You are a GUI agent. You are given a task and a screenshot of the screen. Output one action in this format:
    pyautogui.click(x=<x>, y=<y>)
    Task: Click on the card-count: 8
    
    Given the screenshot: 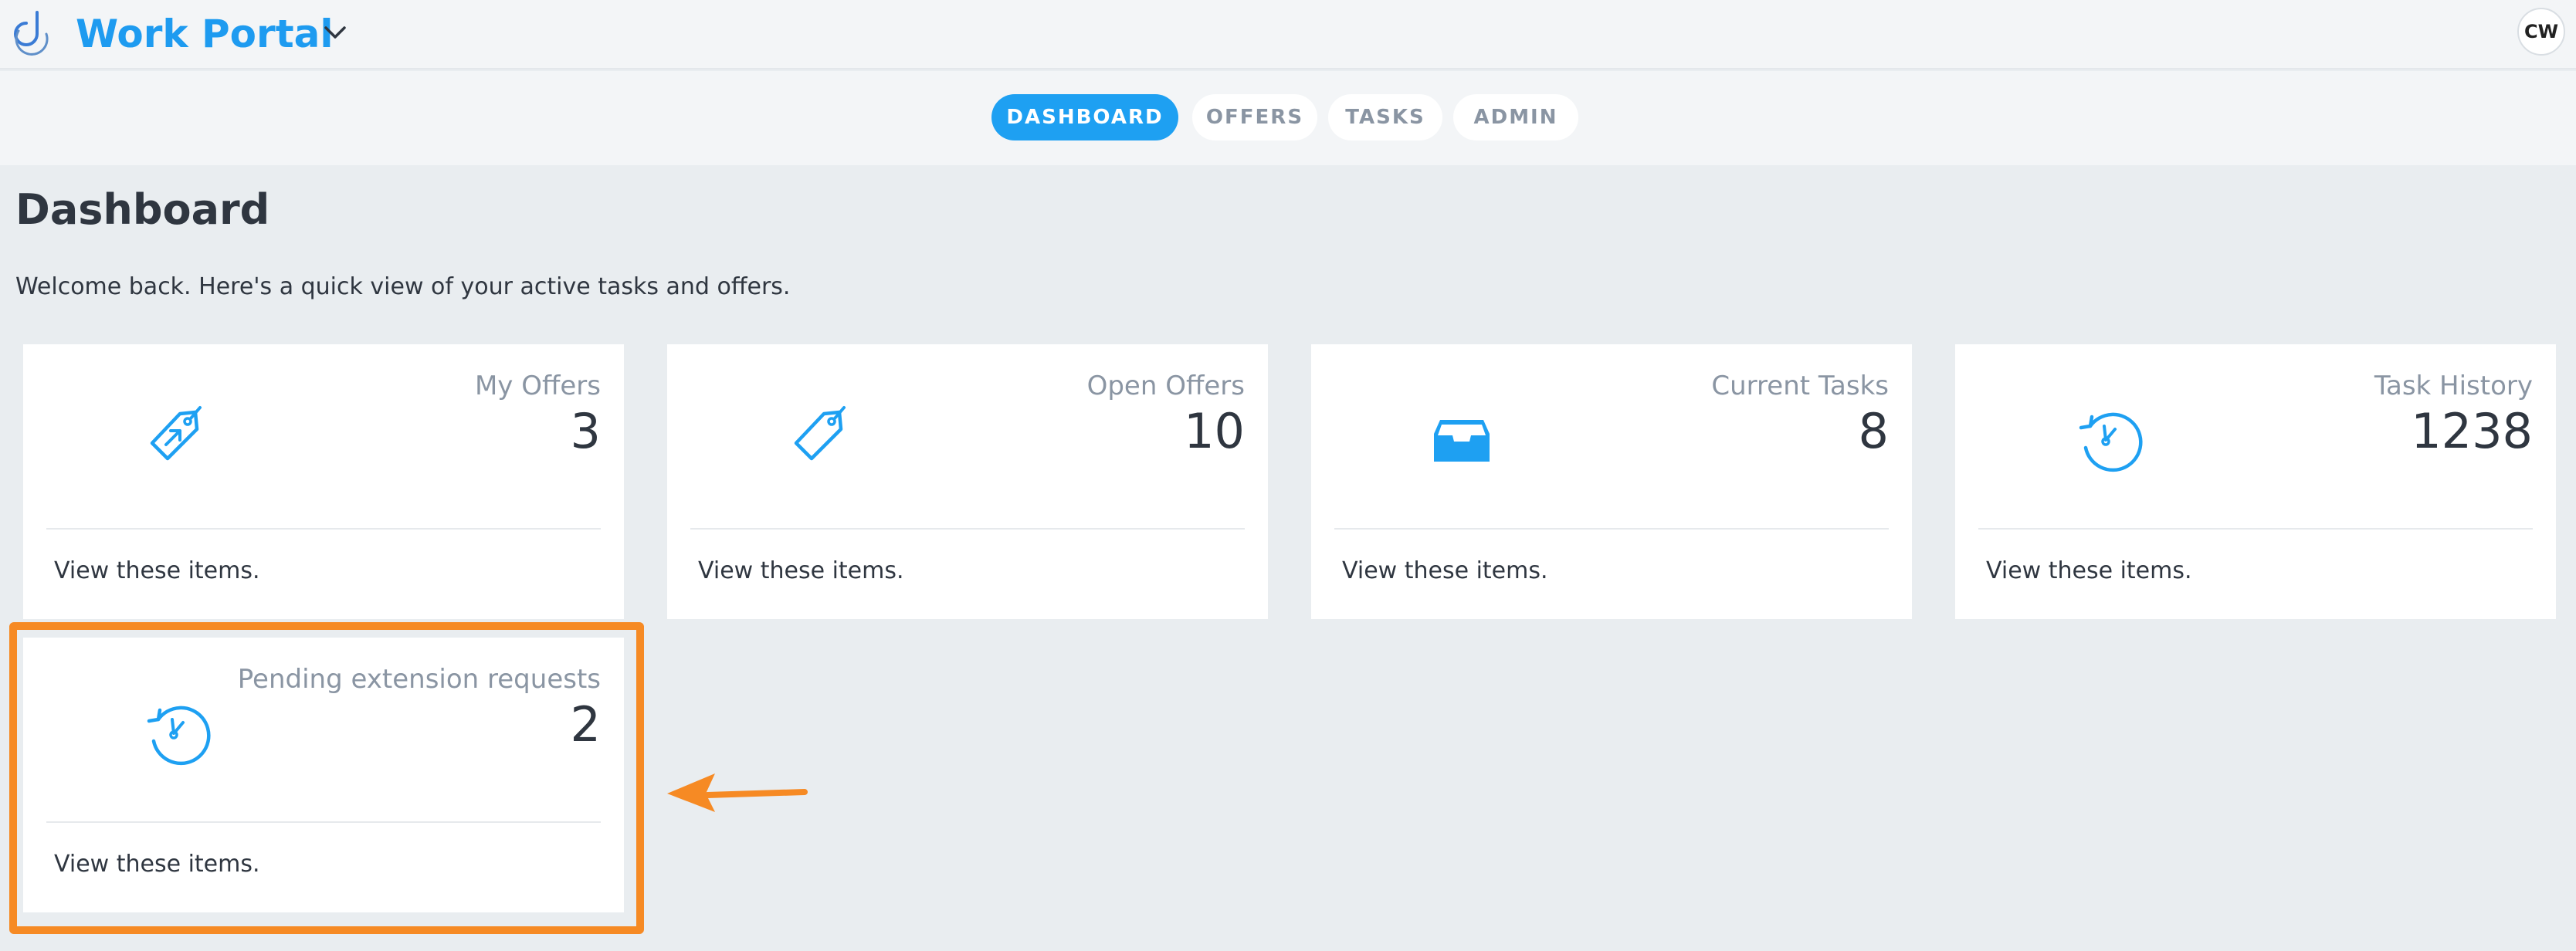 What is the action you would take?
    pyautogui.click(x=1873, y=431)
    